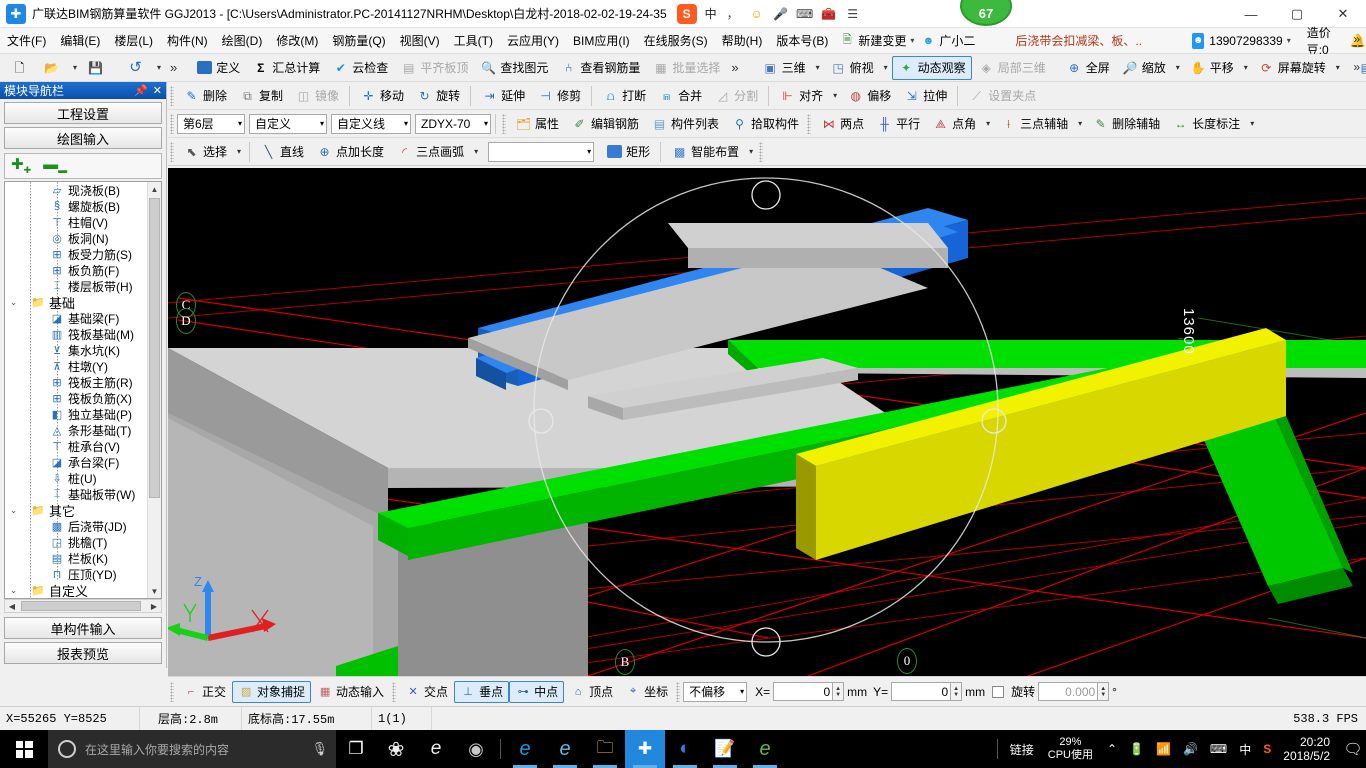 Image resolution: width=1366 pixels, height=768 pixels. Describe the element at coordinates (765, 749) in the screenshot. I see `green-browser-icon: e` at that location.